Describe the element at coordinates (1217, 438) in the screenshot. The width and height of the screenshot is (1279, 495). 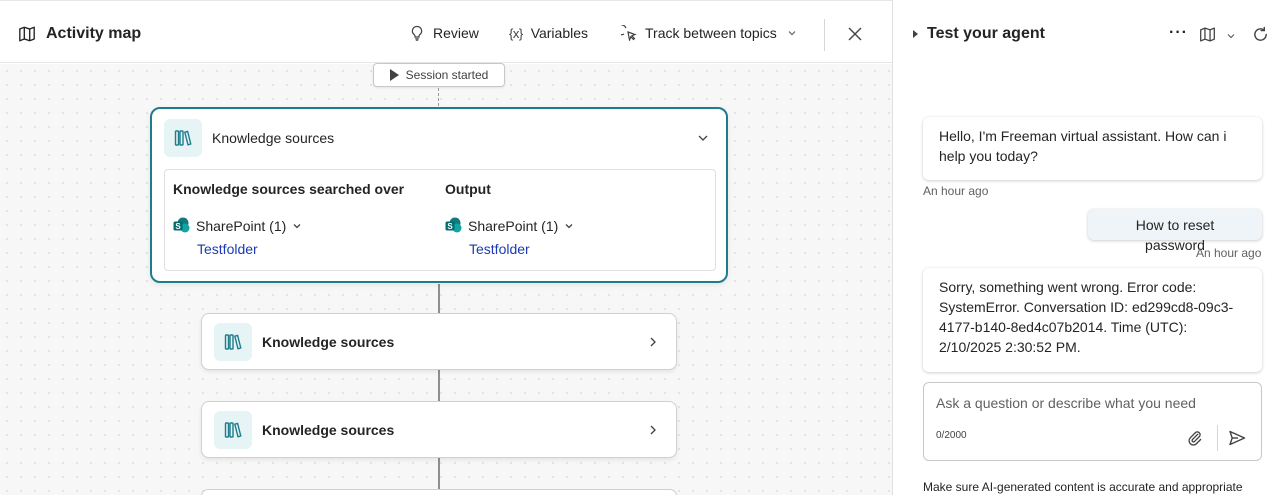
I see `composer-divider` at that location.